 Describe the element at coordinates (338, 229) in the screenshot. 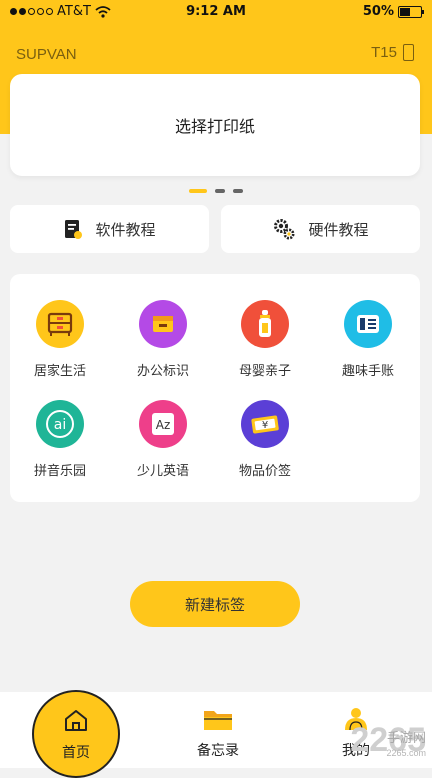

I see `hardware-tutorial-label: 硬件教程` at that location.